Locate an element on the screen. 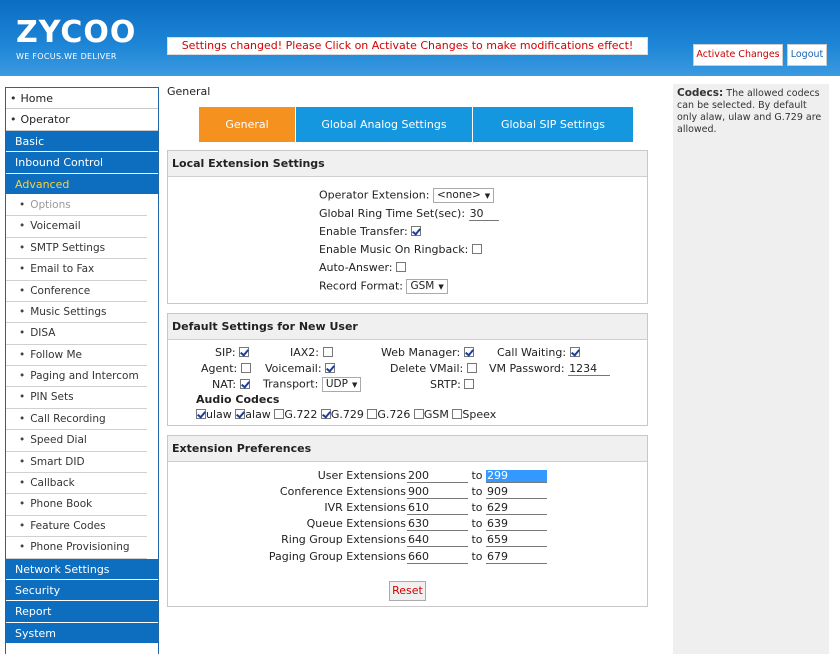  activate-changes-button: Activate Changes is located at coordinates (738, 55).